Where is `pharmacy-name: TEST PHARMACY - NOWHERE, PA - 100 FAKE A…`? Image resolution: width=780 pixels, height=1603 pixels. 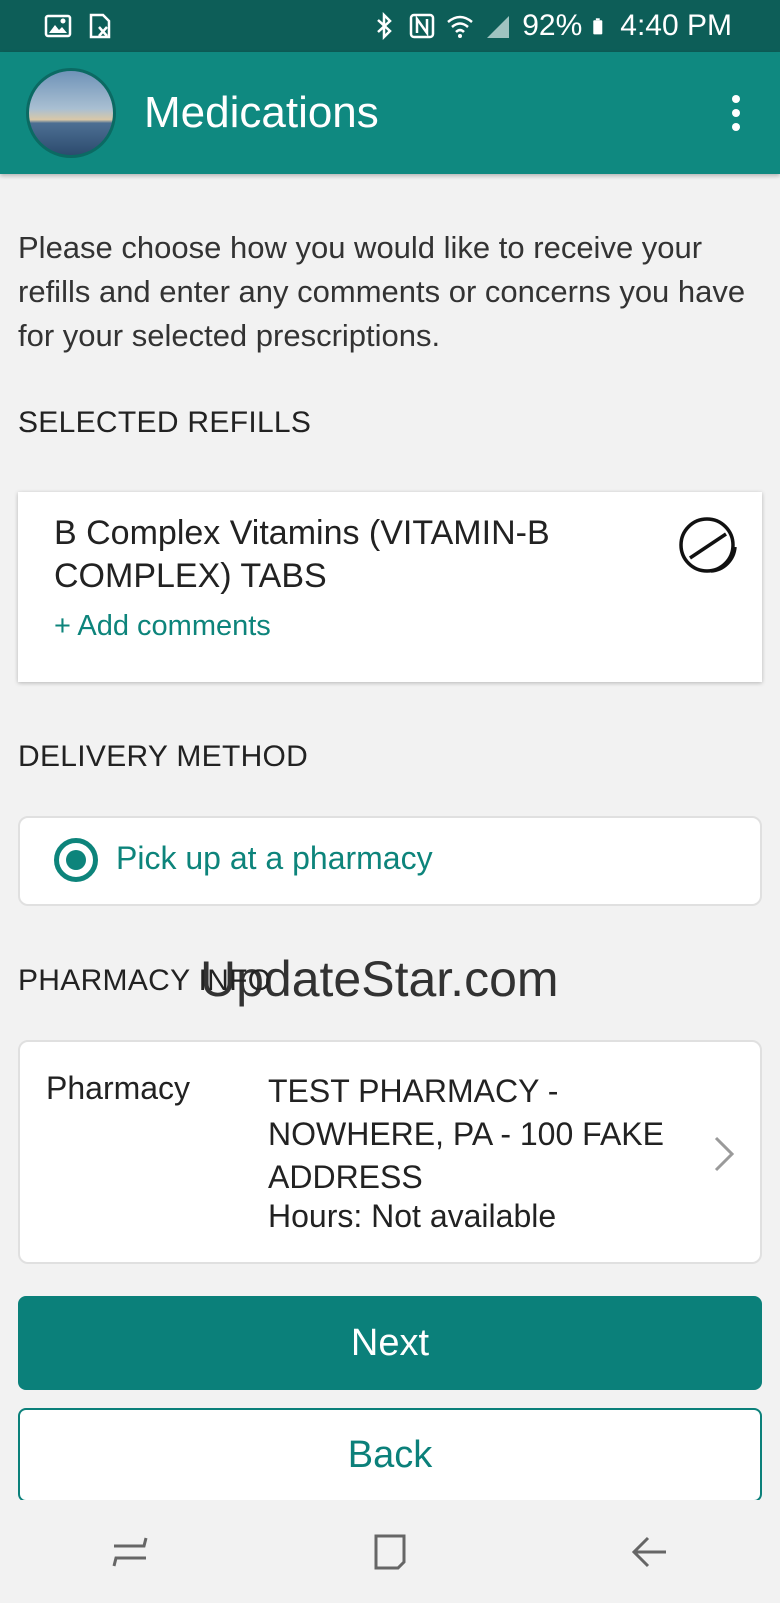
pharmacy-name: TEST PHARMACY - NOWHERE, PA - 100 FAKE A… is located at coordinates (466, 1134).